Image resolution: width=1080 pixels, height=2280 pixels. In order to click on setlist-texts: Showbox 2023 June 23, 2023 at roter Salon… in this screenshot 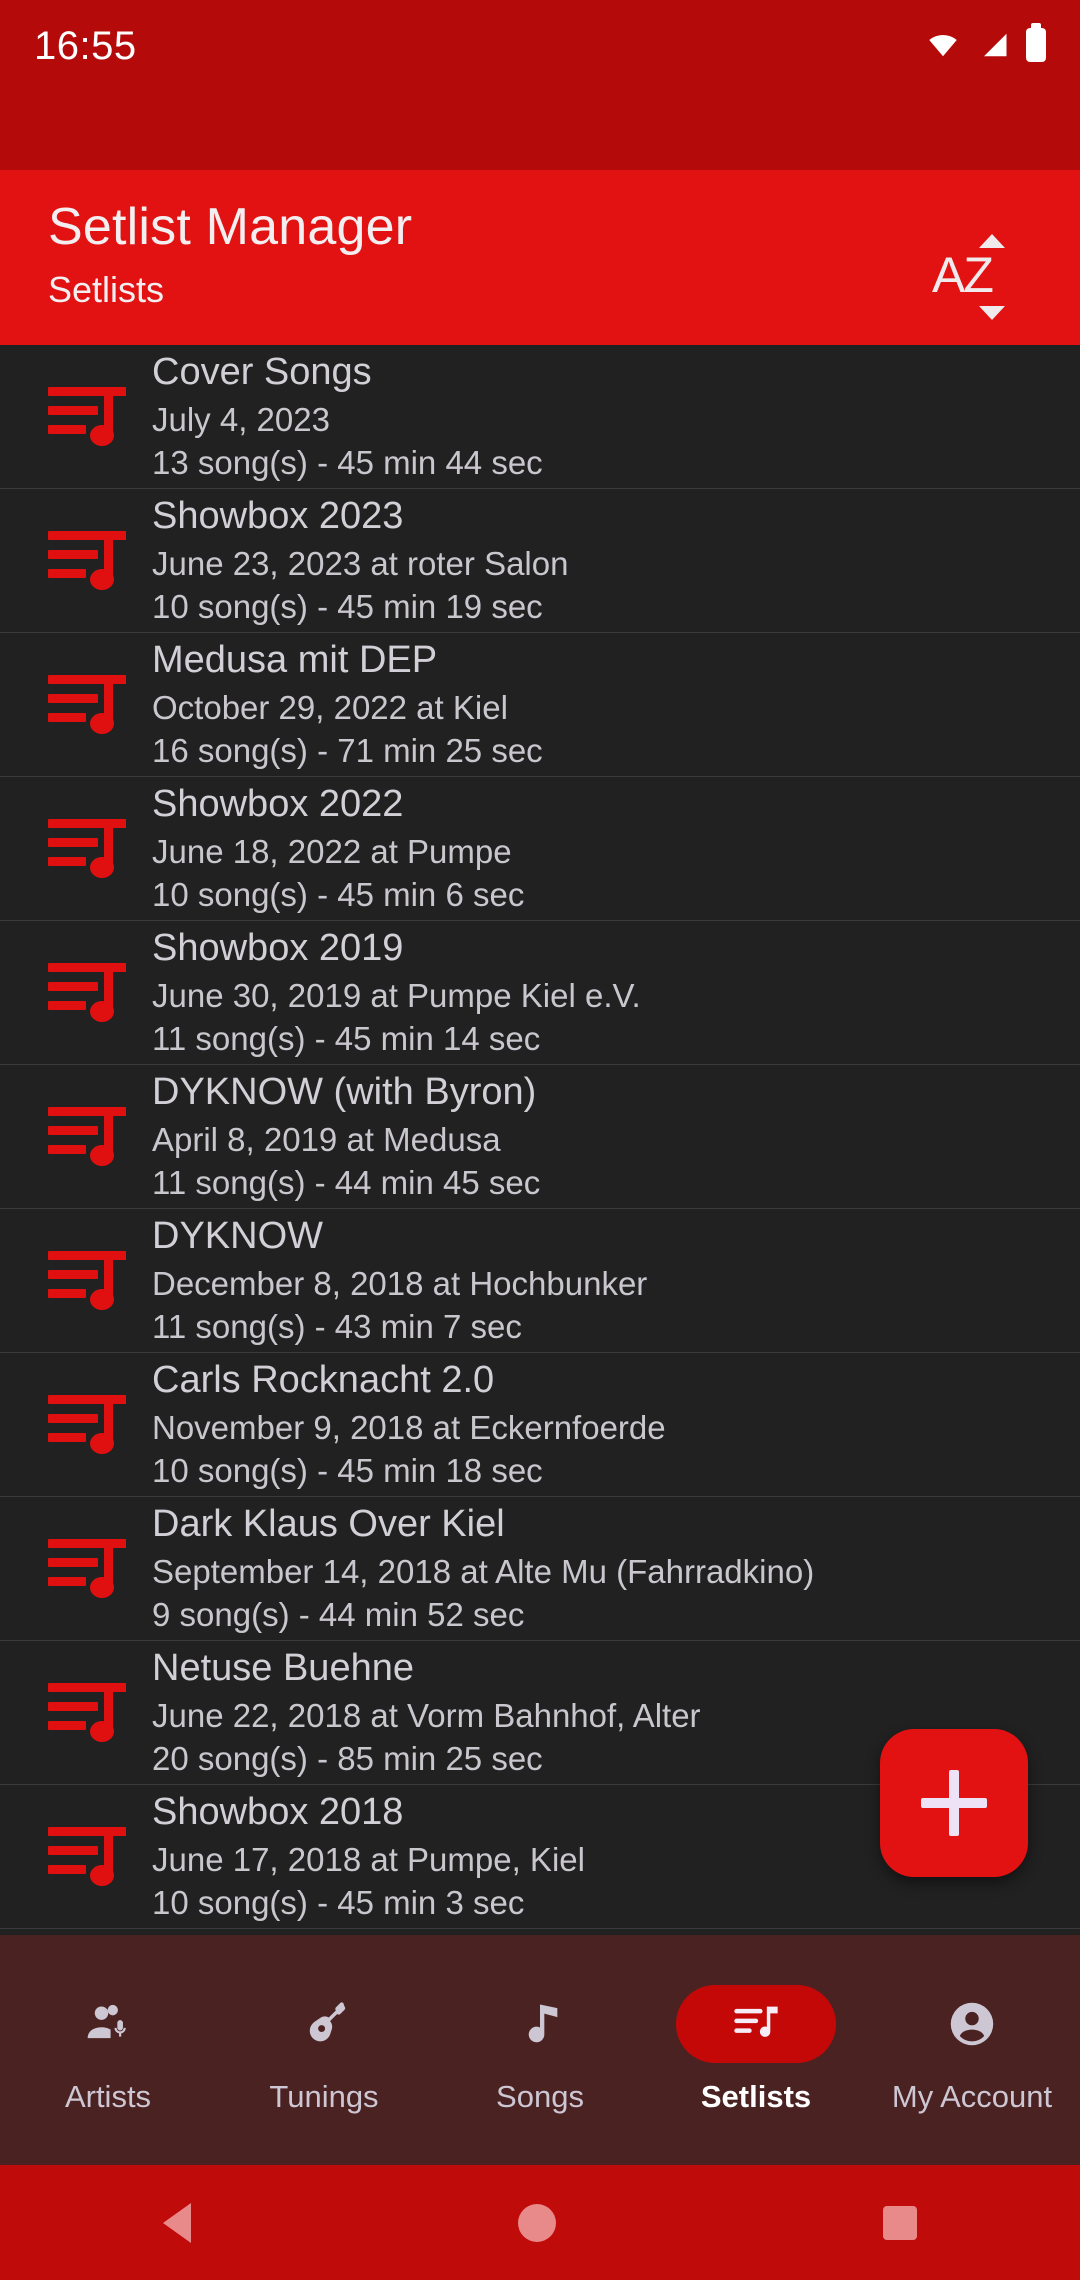, I will do `click(360, 560)`.